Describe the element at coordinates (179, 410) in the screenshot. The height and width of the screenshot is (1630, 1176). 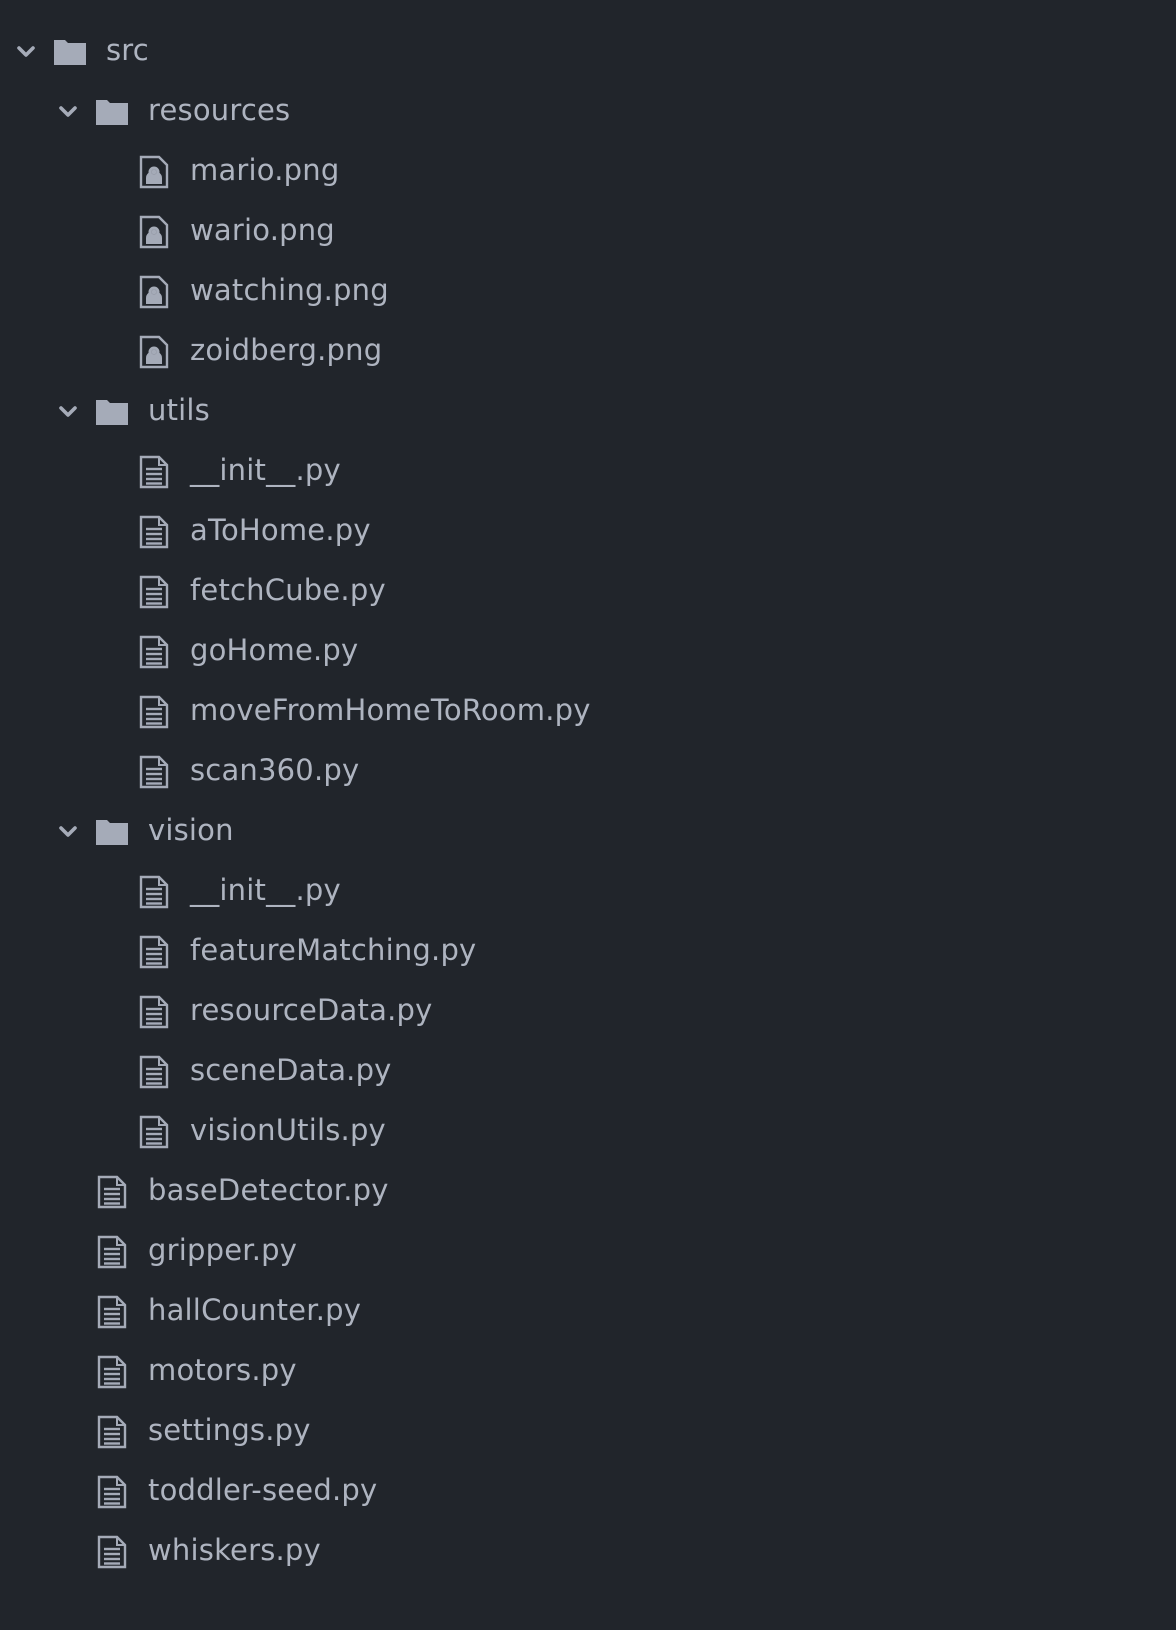
I see `folder-label: utils` at that location.